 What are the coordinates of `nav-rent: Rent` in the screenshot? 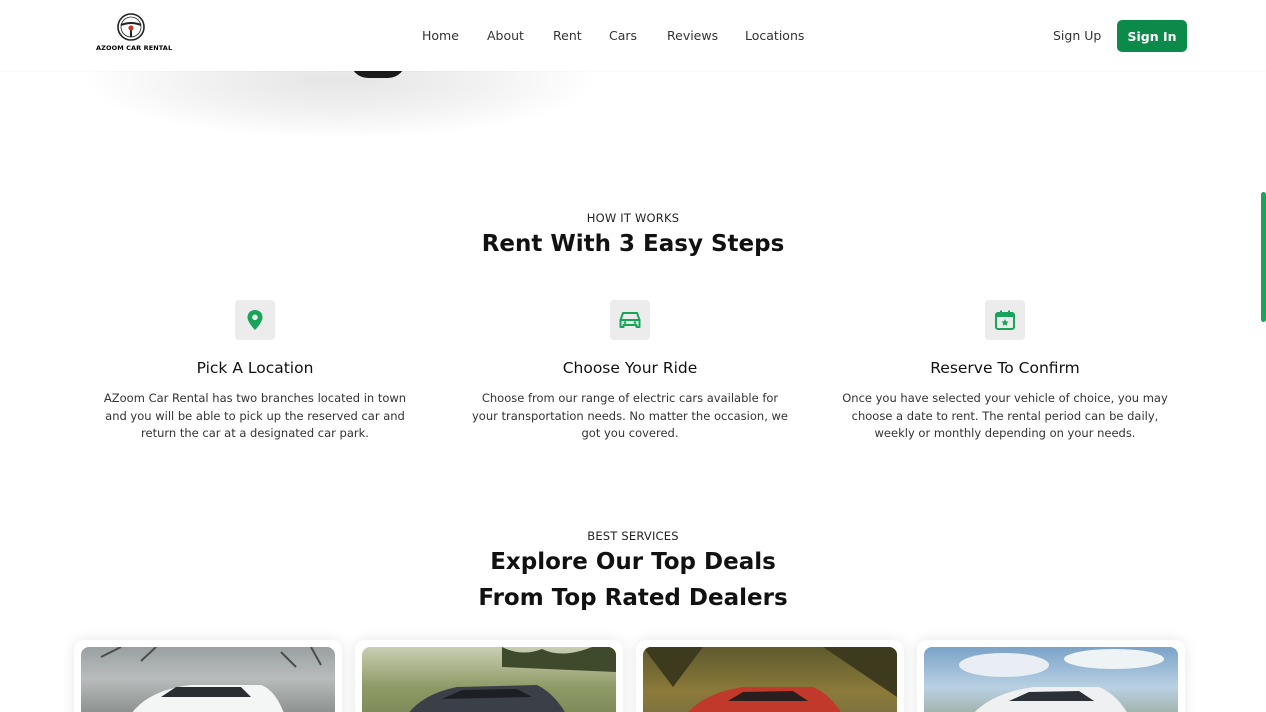 It's located at (567, 35).